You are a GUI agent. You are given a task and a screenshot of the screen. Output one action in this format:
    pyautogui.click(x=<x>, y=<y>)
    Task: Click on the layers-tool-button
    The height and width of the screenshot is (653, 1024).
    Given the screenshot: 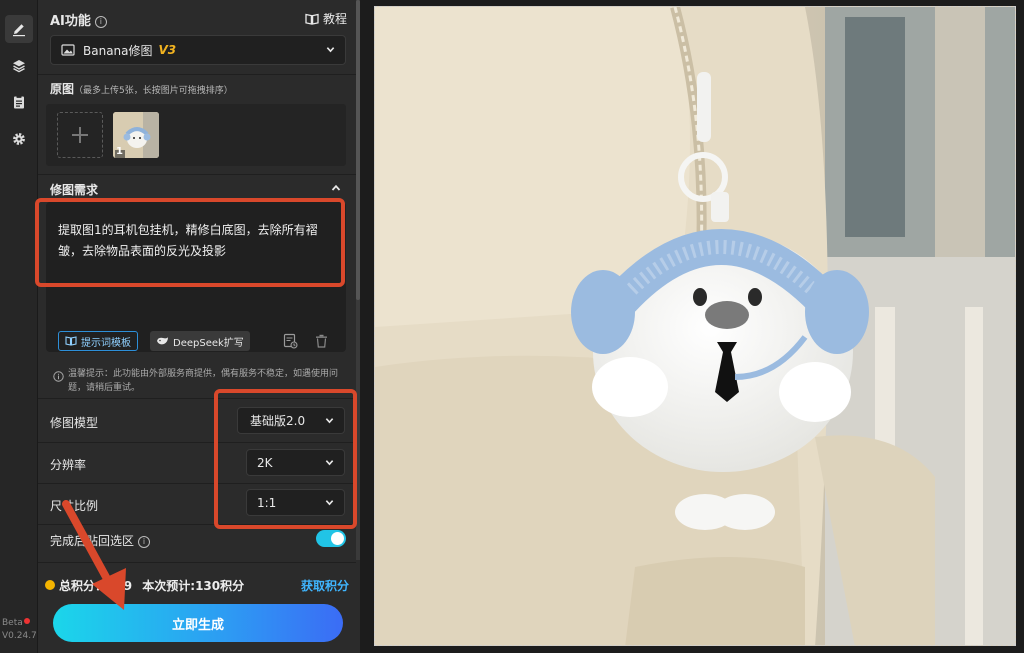 What is the action you would take?
    pyautogui.click(x=19, y=66)
    